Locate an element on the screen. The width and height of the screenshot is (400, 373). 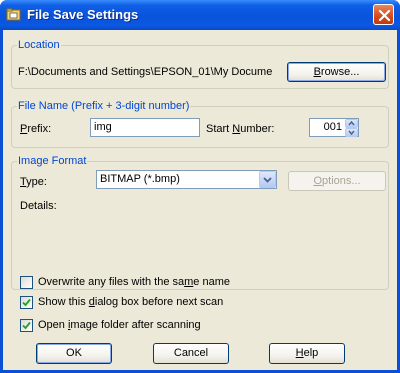
title-bar: File Save Settings is located at coordinates (200, 15).